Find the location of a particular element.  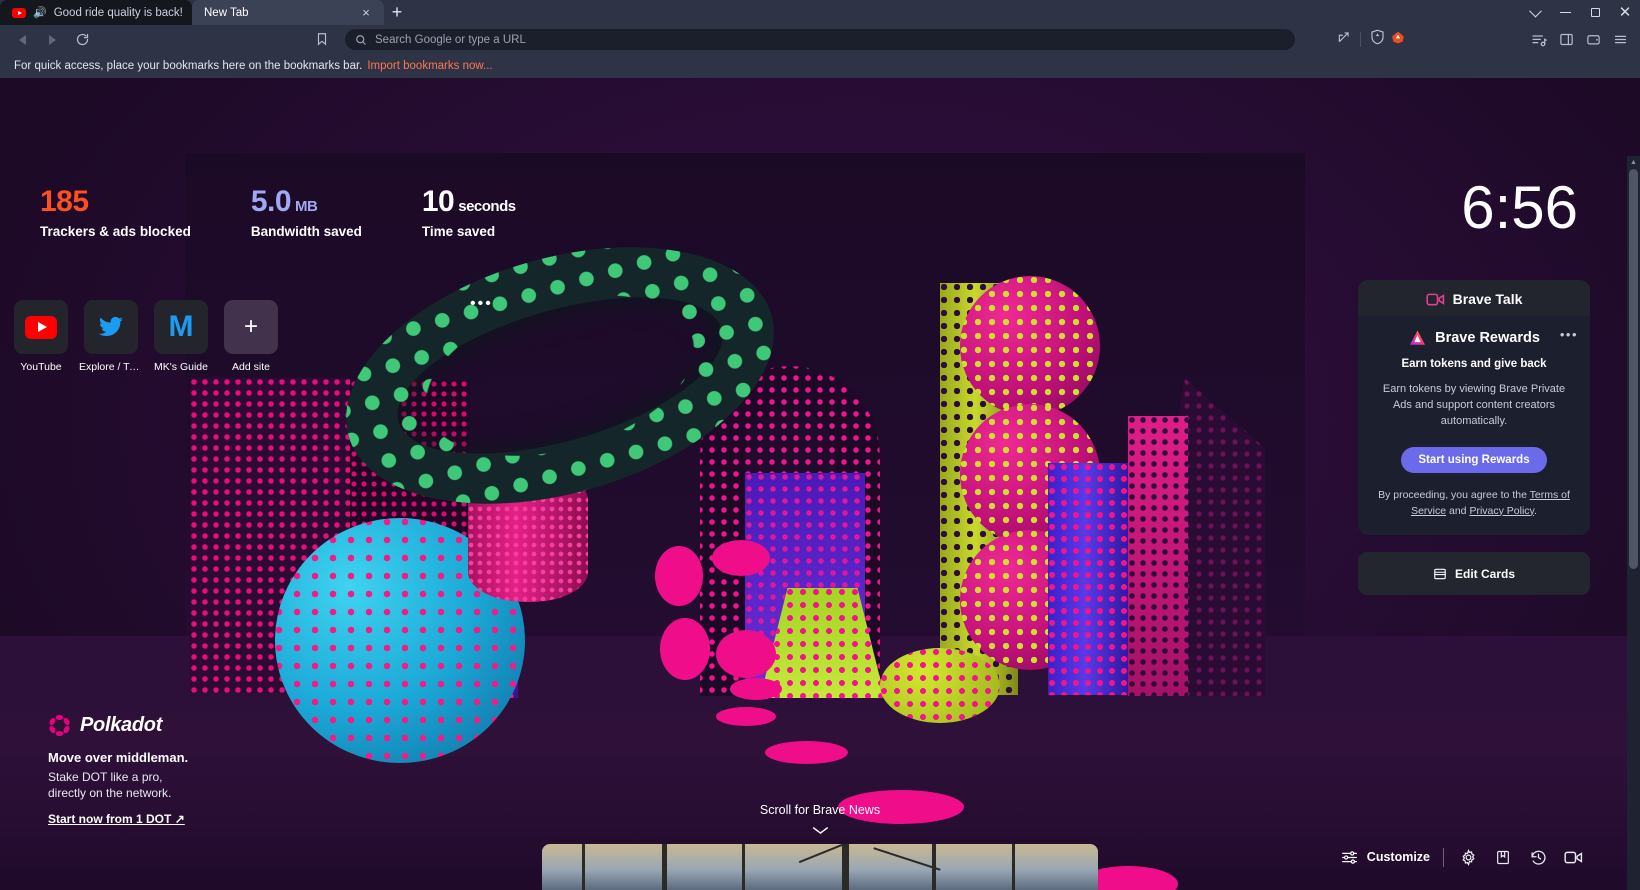

browser-tab-inactive: 🔊 Good ride quality is back! (Merced is located at coordinates (96, 12).